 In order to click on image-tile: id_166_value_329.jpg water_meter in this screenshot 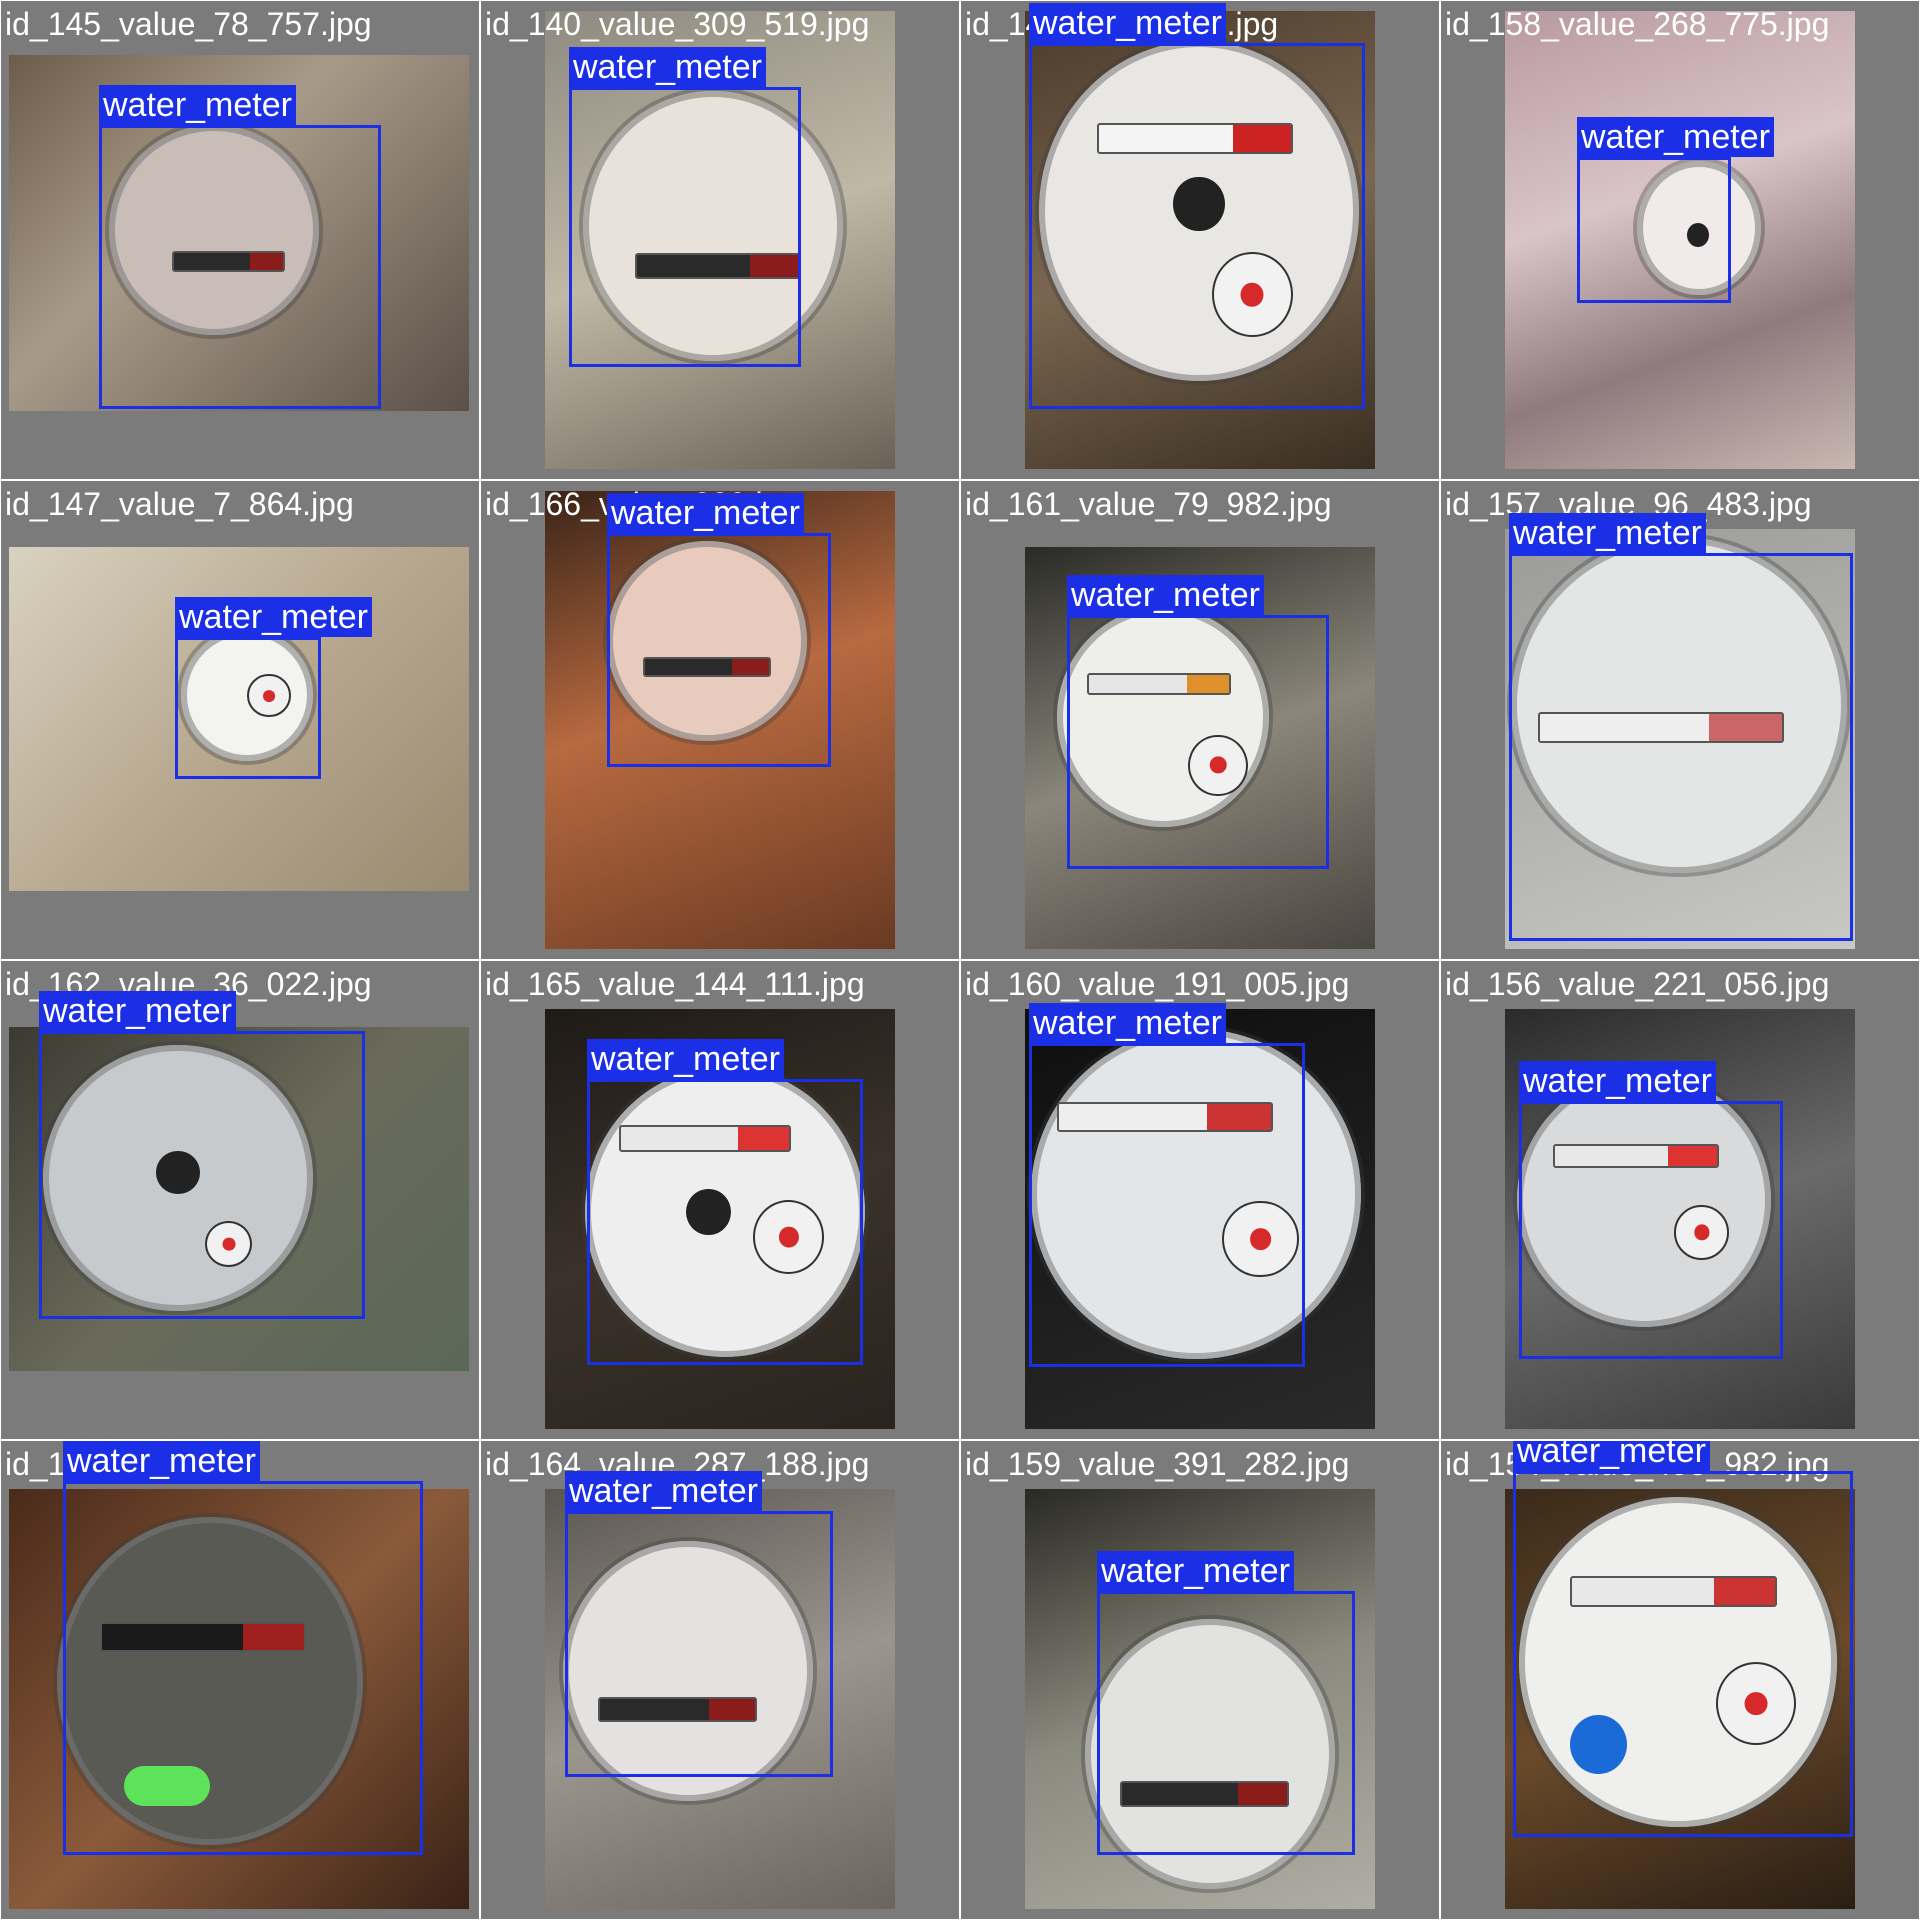, I will do `click(720, 720)`.